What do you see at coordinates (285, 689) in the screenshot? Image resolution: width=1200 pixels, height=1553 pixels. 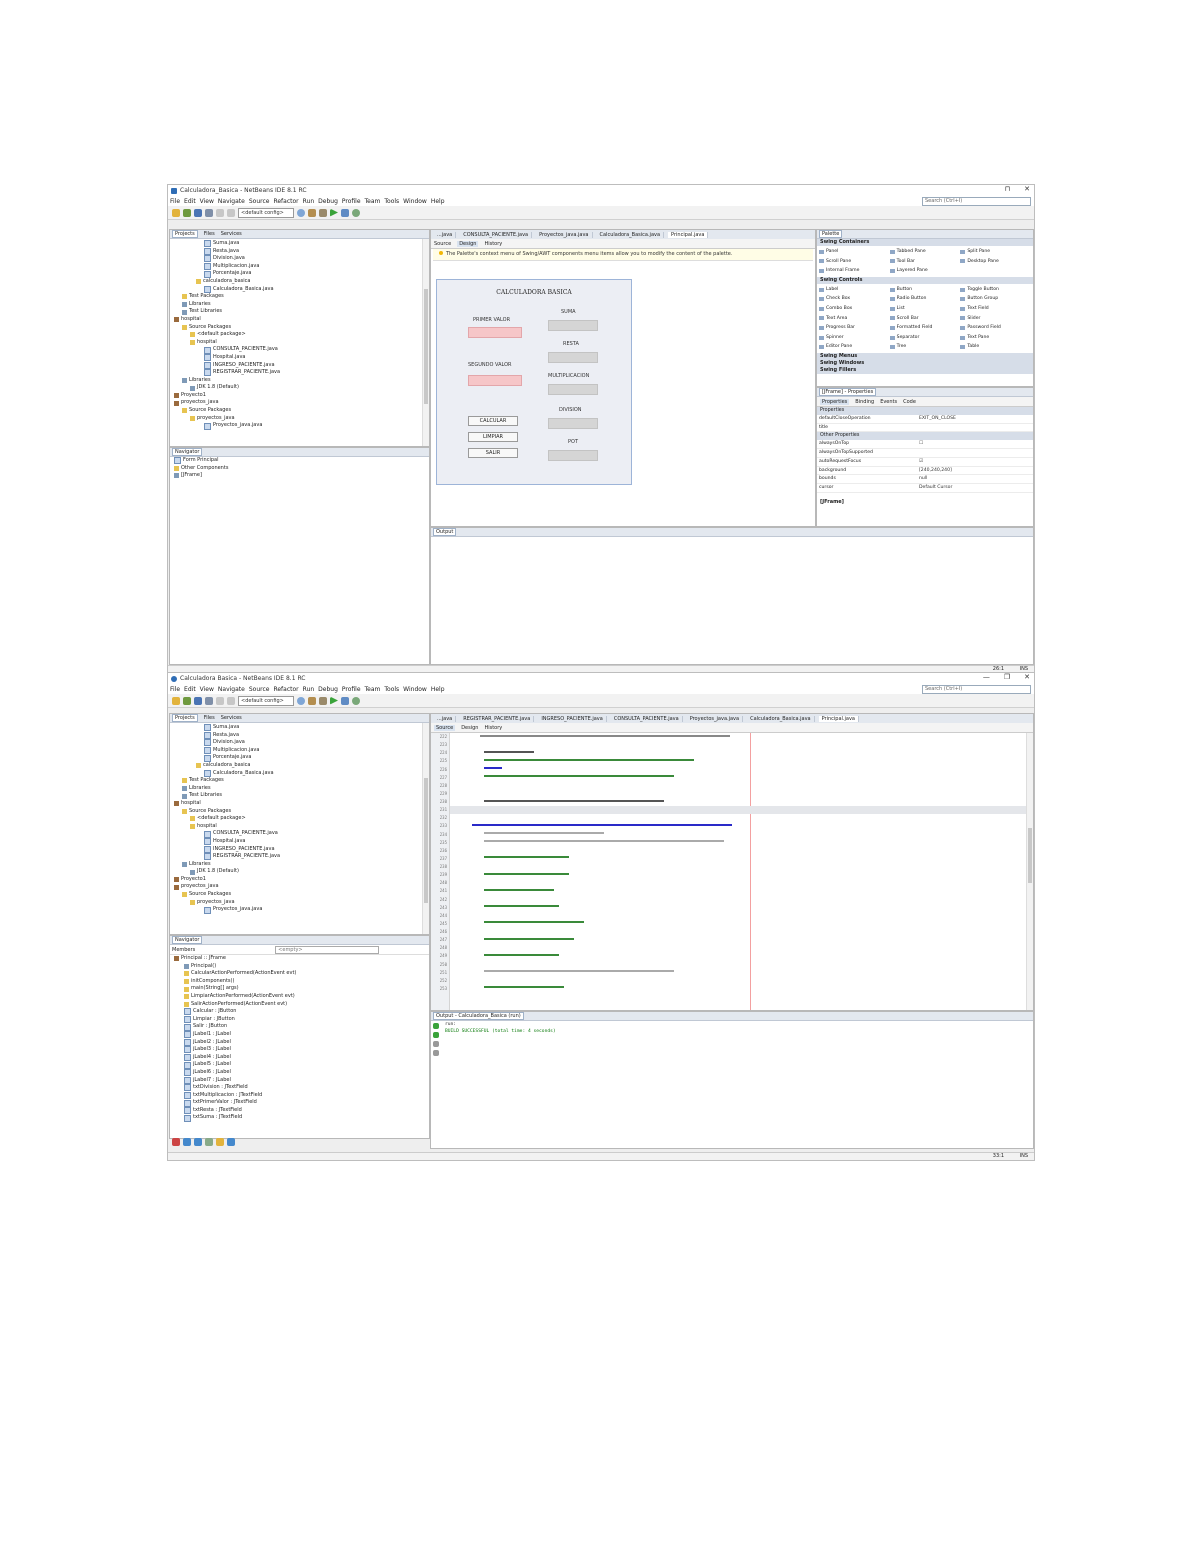 I see `menu-refactor: Refactor` at bounding box center [285, 689].